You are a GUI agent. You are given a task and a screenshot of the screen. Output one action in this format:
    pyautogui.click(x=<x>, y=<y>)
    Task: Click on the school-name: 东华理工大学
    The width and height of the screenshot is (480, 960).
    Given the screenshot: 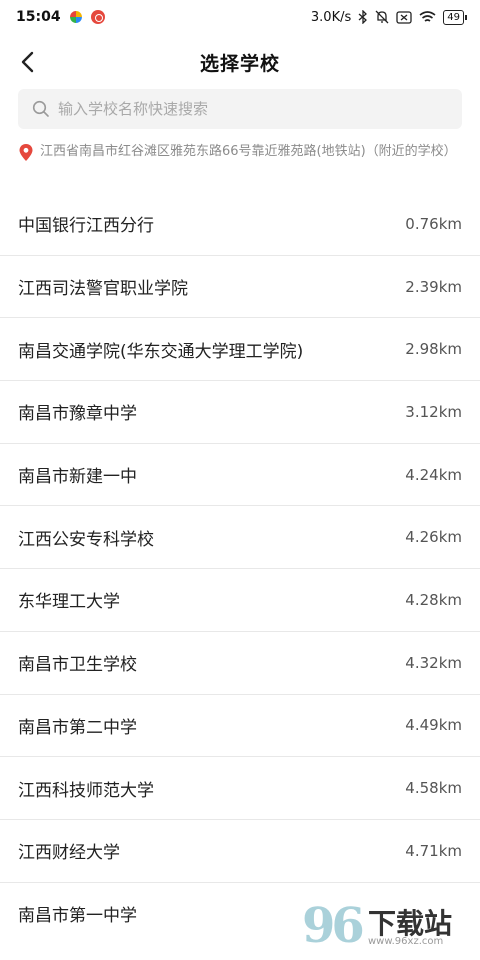 What is the action you would take?
    pyautogui.click(x=69, y=602)
    